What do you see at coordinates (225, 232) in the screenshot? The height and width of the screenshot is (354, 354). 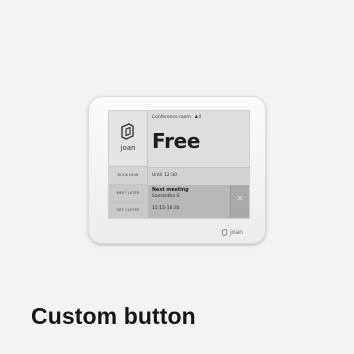 I see `joan-small-logo-icon` at bounding box center [225, 232].